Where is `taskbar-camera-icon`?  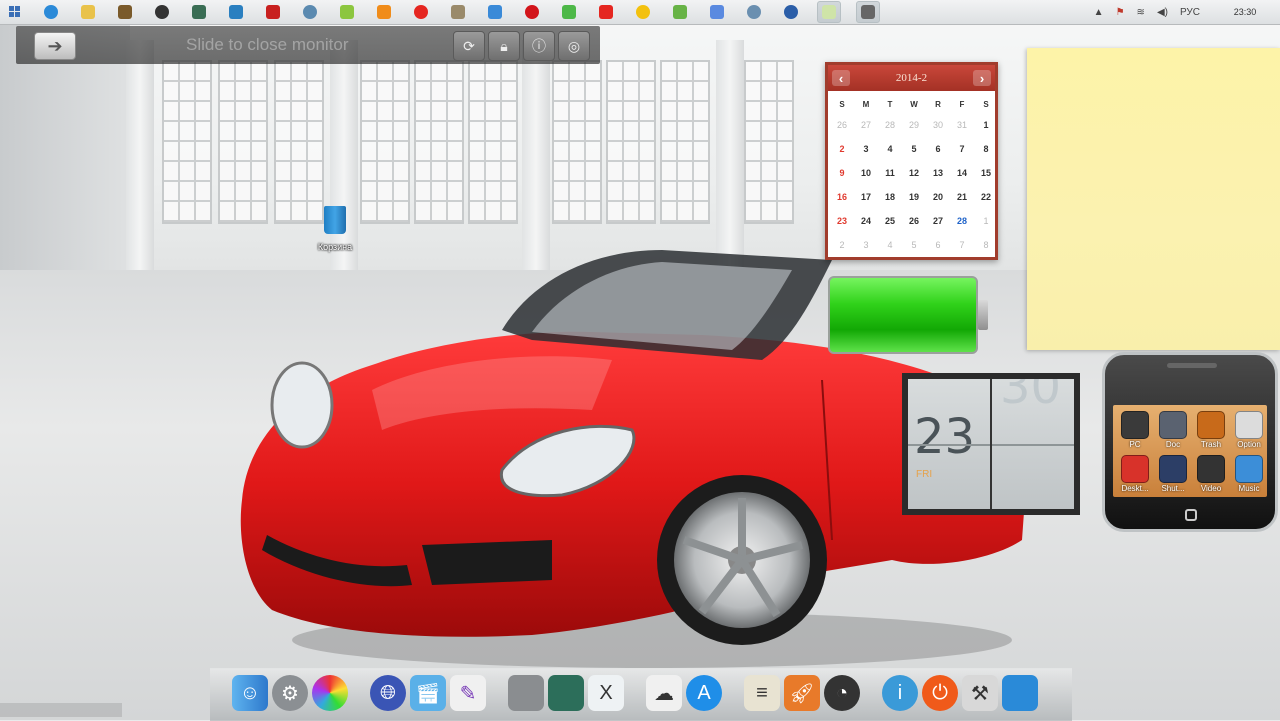
taskbar-camera-icon is located at coordinates (162, 12).